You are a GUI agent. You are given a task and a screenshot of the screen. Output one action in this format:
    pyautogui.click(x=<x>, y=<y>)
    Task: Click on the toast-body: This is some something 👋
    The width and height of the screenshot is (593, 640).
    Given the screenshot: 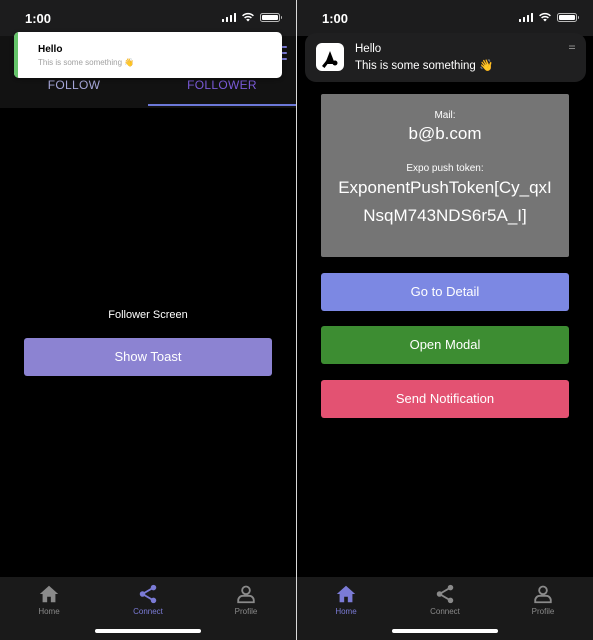 What is the action you would take?
    pyautogui.click(x=86, y=62)
    